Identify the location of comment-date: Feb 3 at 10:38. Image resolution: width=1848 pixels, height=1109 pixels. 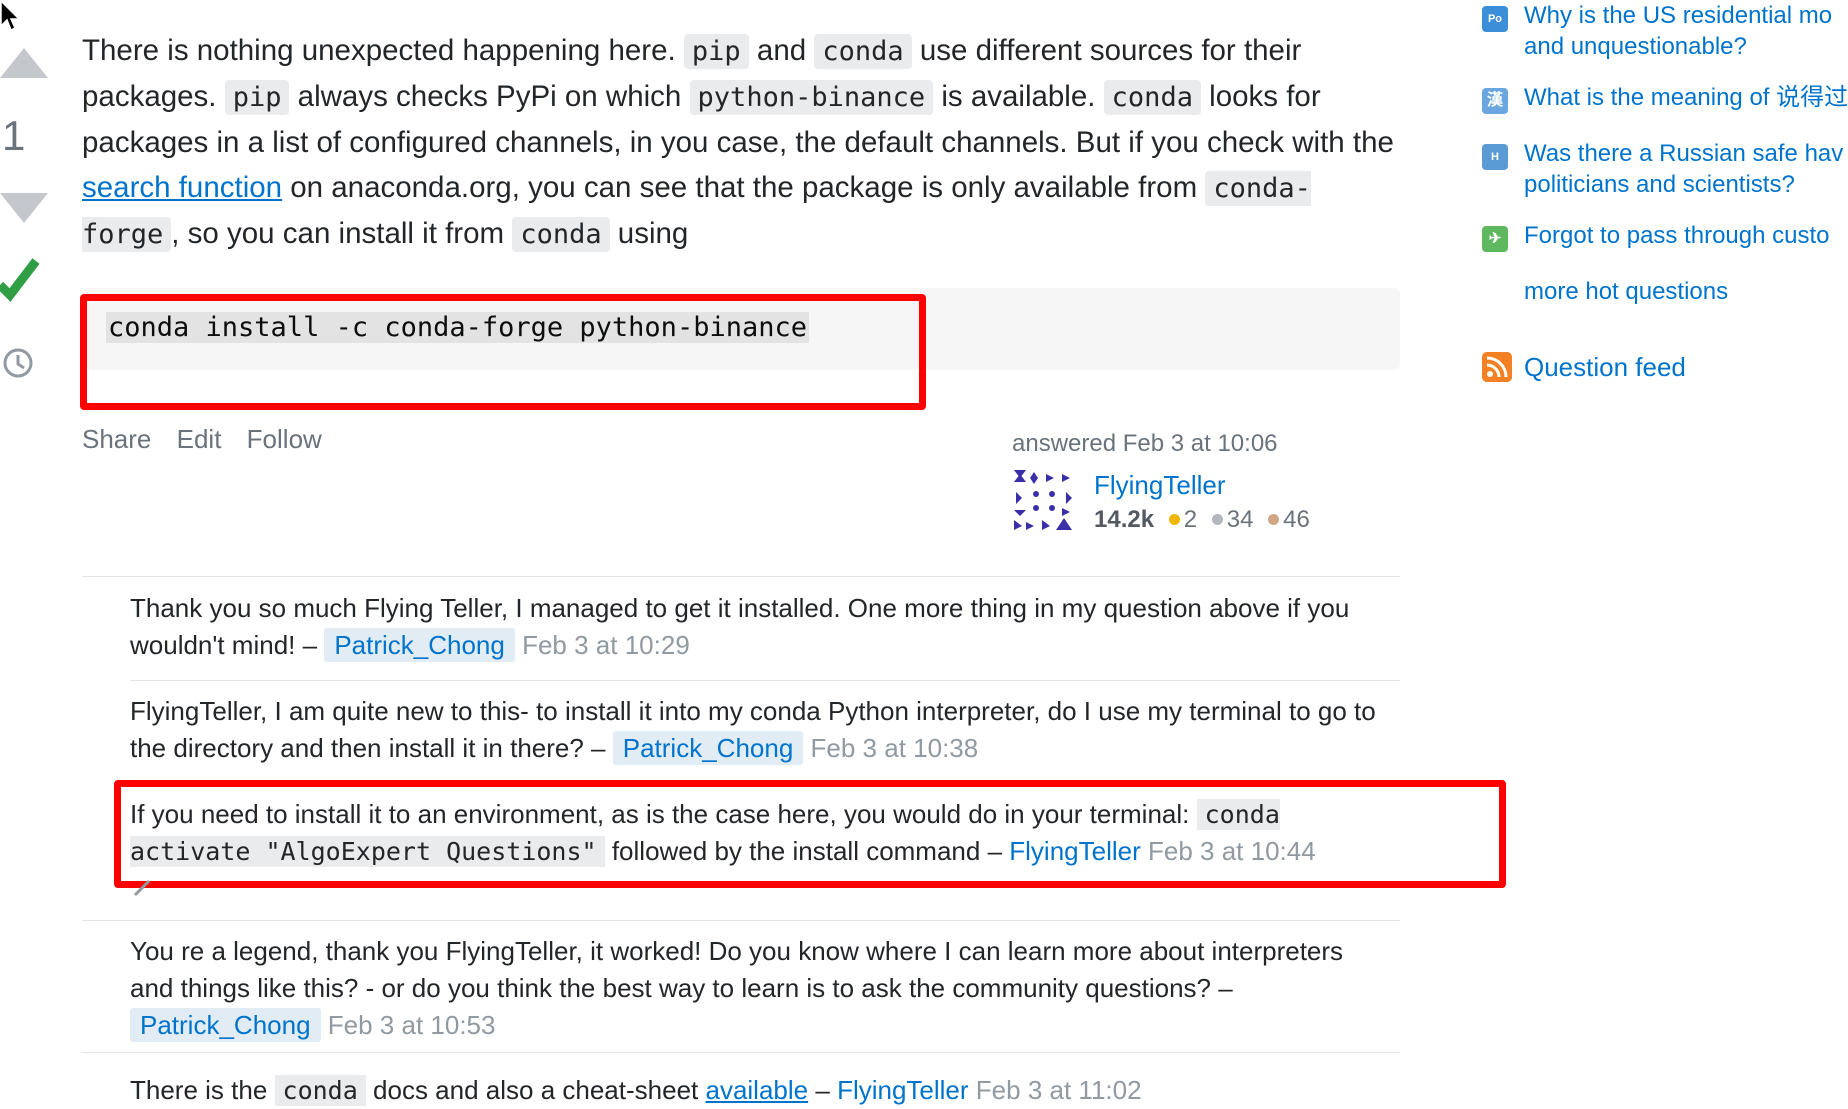
(895, 748).